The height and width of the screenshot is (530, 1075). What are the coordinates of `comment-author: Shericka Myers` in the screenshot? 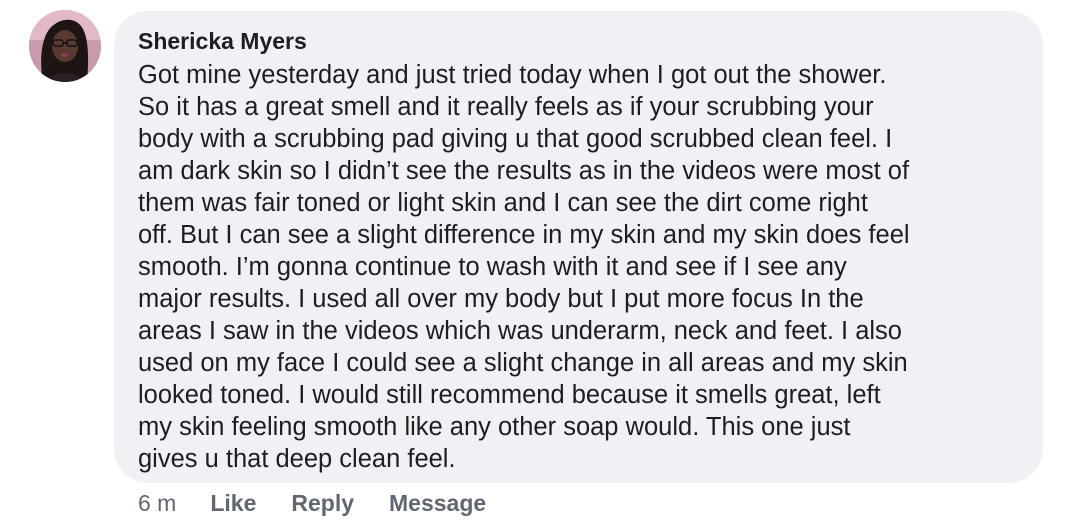 It's located at (580, 41).